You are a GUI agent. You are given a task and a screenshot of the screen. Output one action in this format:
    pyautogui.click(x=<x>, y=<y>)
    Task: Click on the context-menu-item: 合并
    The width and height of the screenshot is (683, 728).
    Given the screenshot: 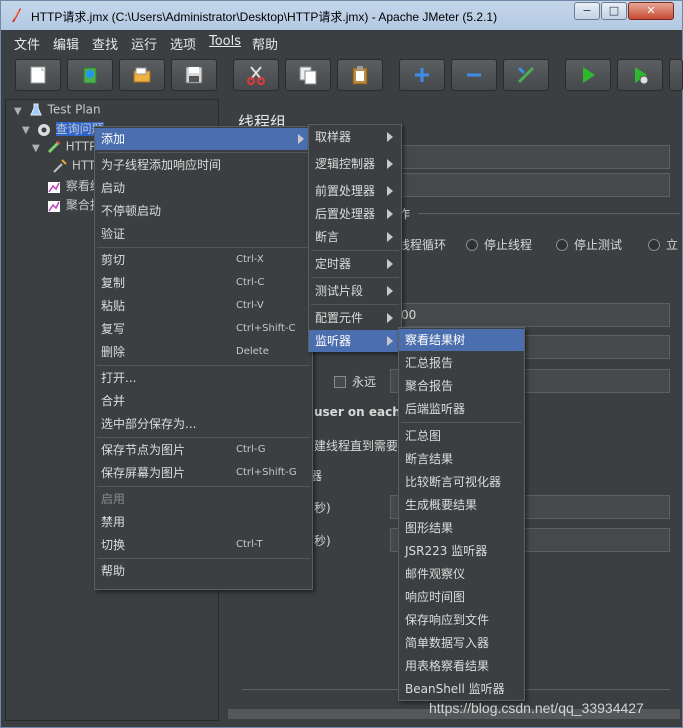 What is the action you would take?
    pyautogui.click(x=203, y=401)
    